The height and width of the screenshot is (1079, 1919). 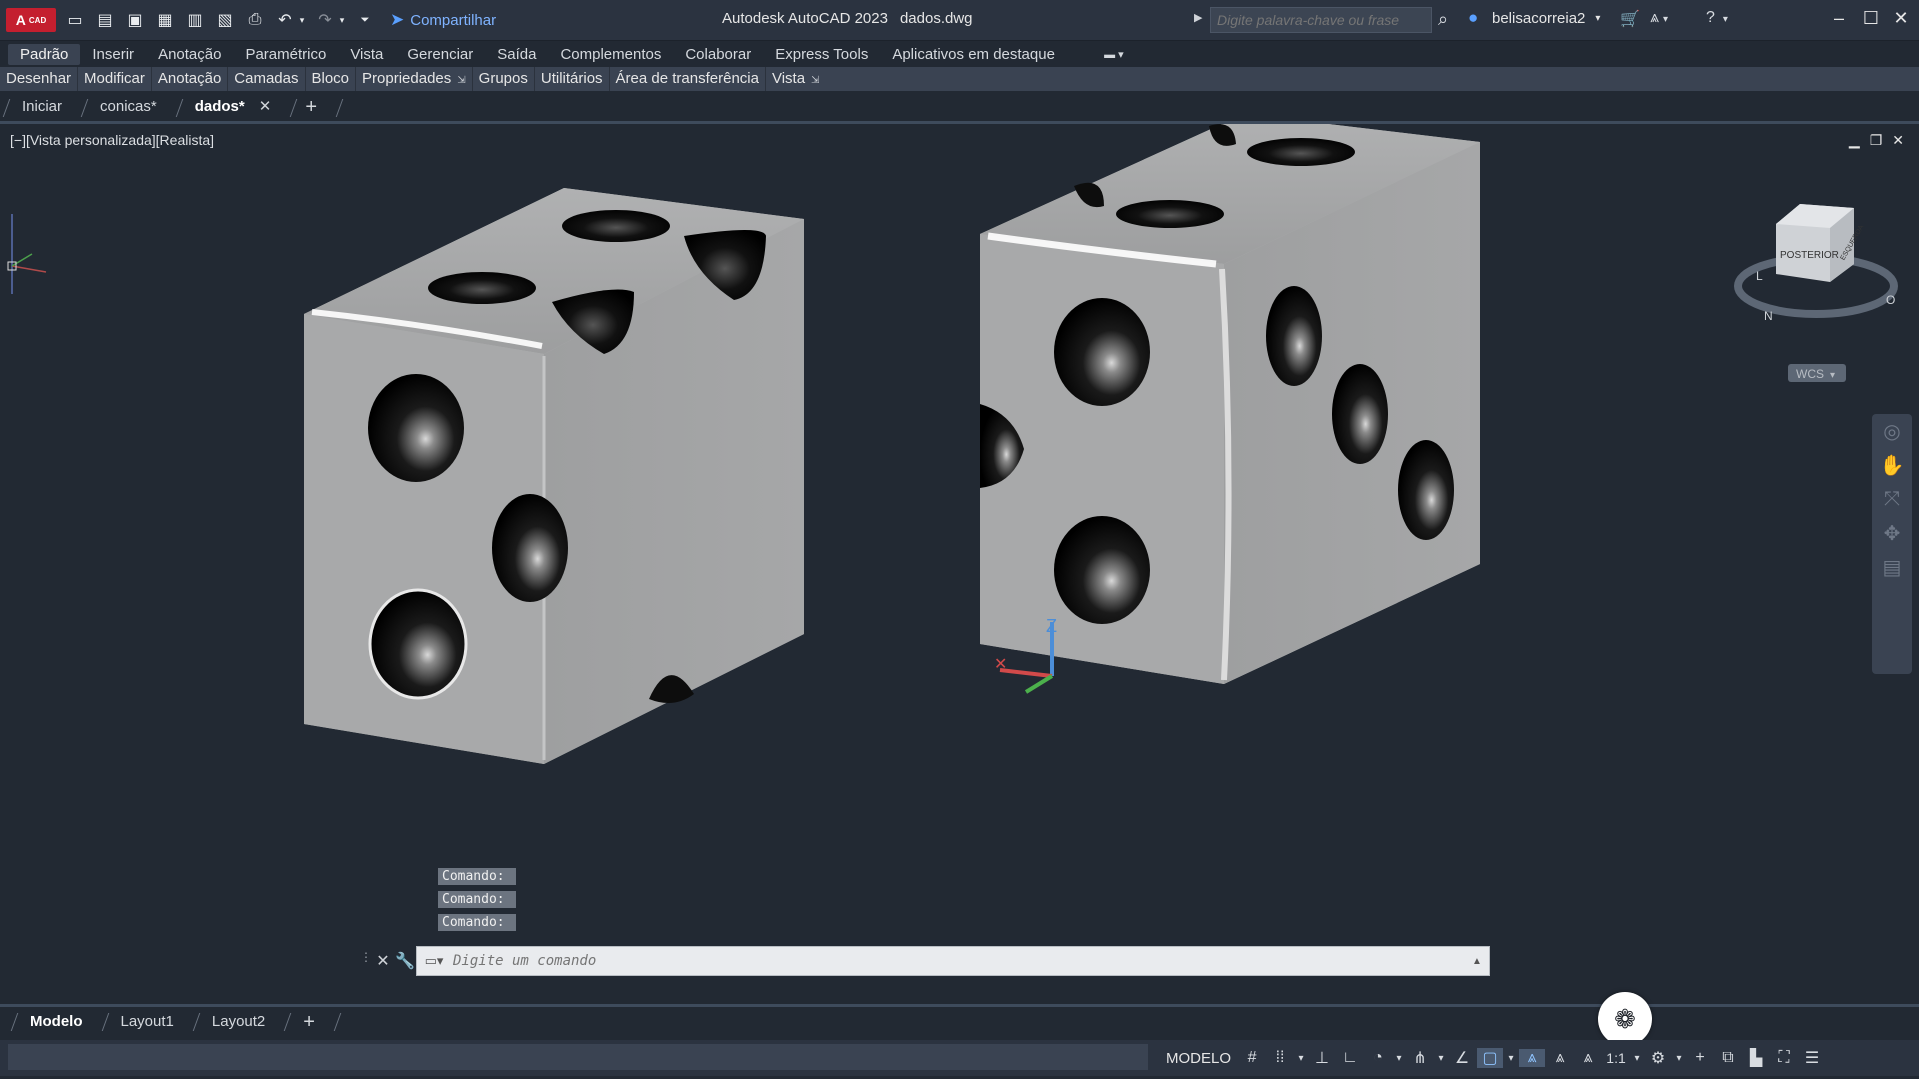 What do you see at coordinates (113, 54) in the screenshot?
I see `tab-inserir: Inserir` at bounding box center [113, 54].